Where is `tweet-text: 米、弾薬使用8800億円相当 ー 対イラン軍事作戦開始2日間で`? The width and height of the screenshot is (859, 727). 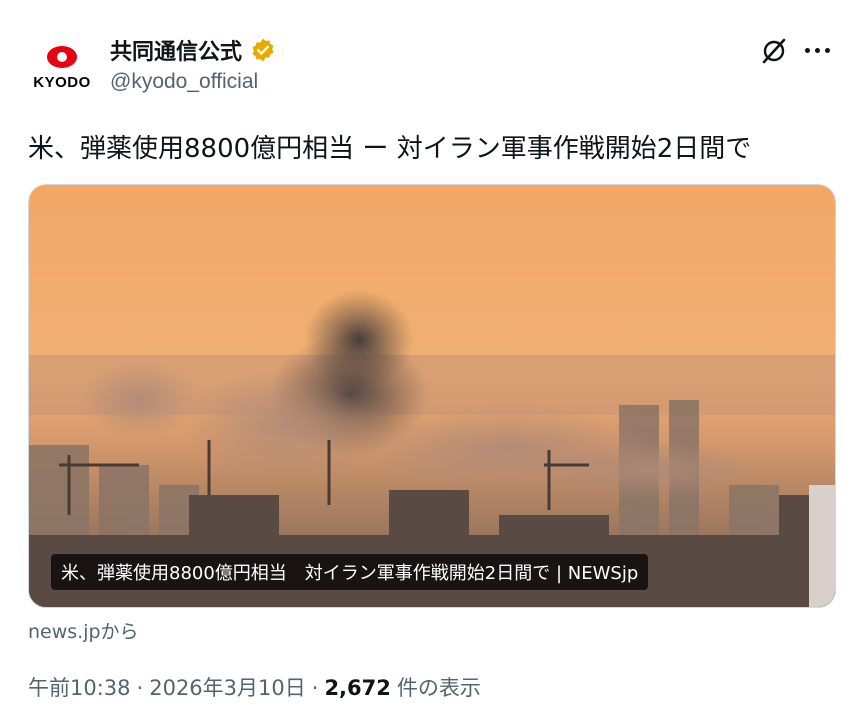 tweet-text: 米、弾薬使用8800億円相当 ー 対イラン軍事作戦開始2日間で is located at coordinates (390, 149).